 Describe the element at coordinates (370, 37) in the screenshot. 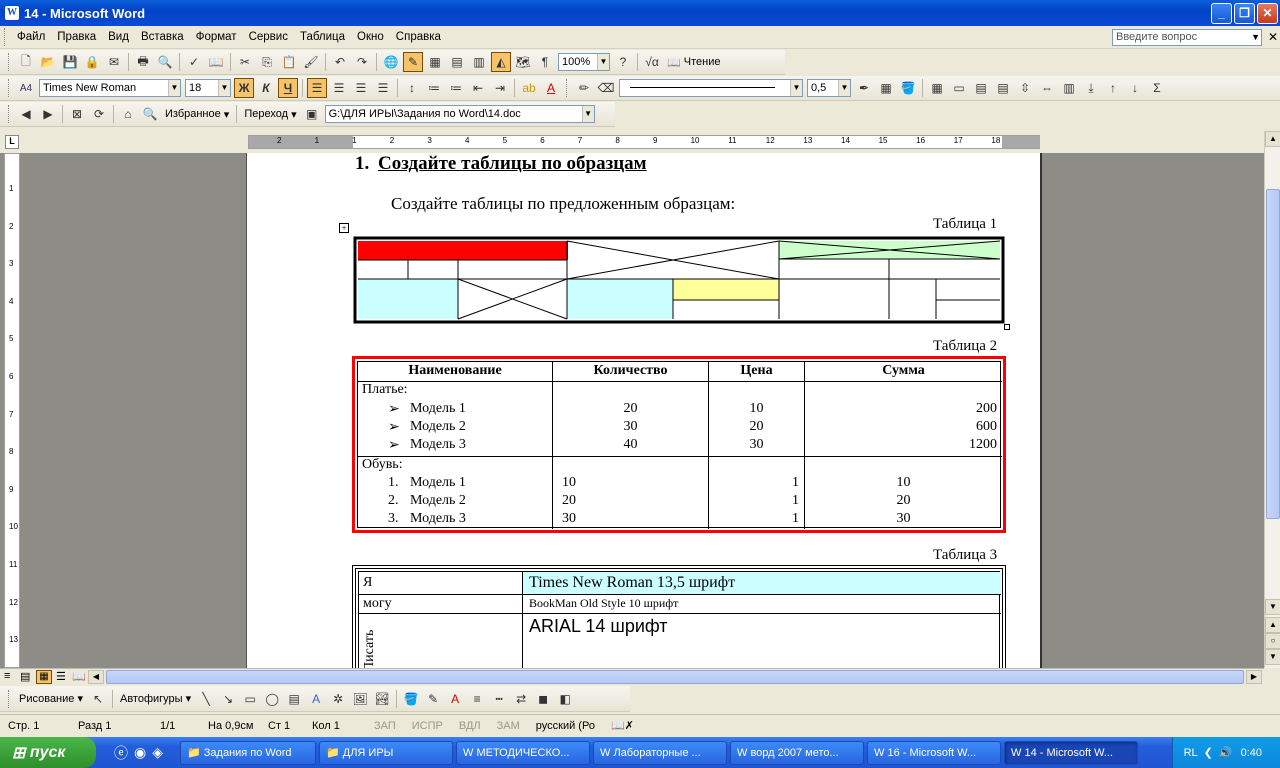

I see `menu-window: Окно` at that location.